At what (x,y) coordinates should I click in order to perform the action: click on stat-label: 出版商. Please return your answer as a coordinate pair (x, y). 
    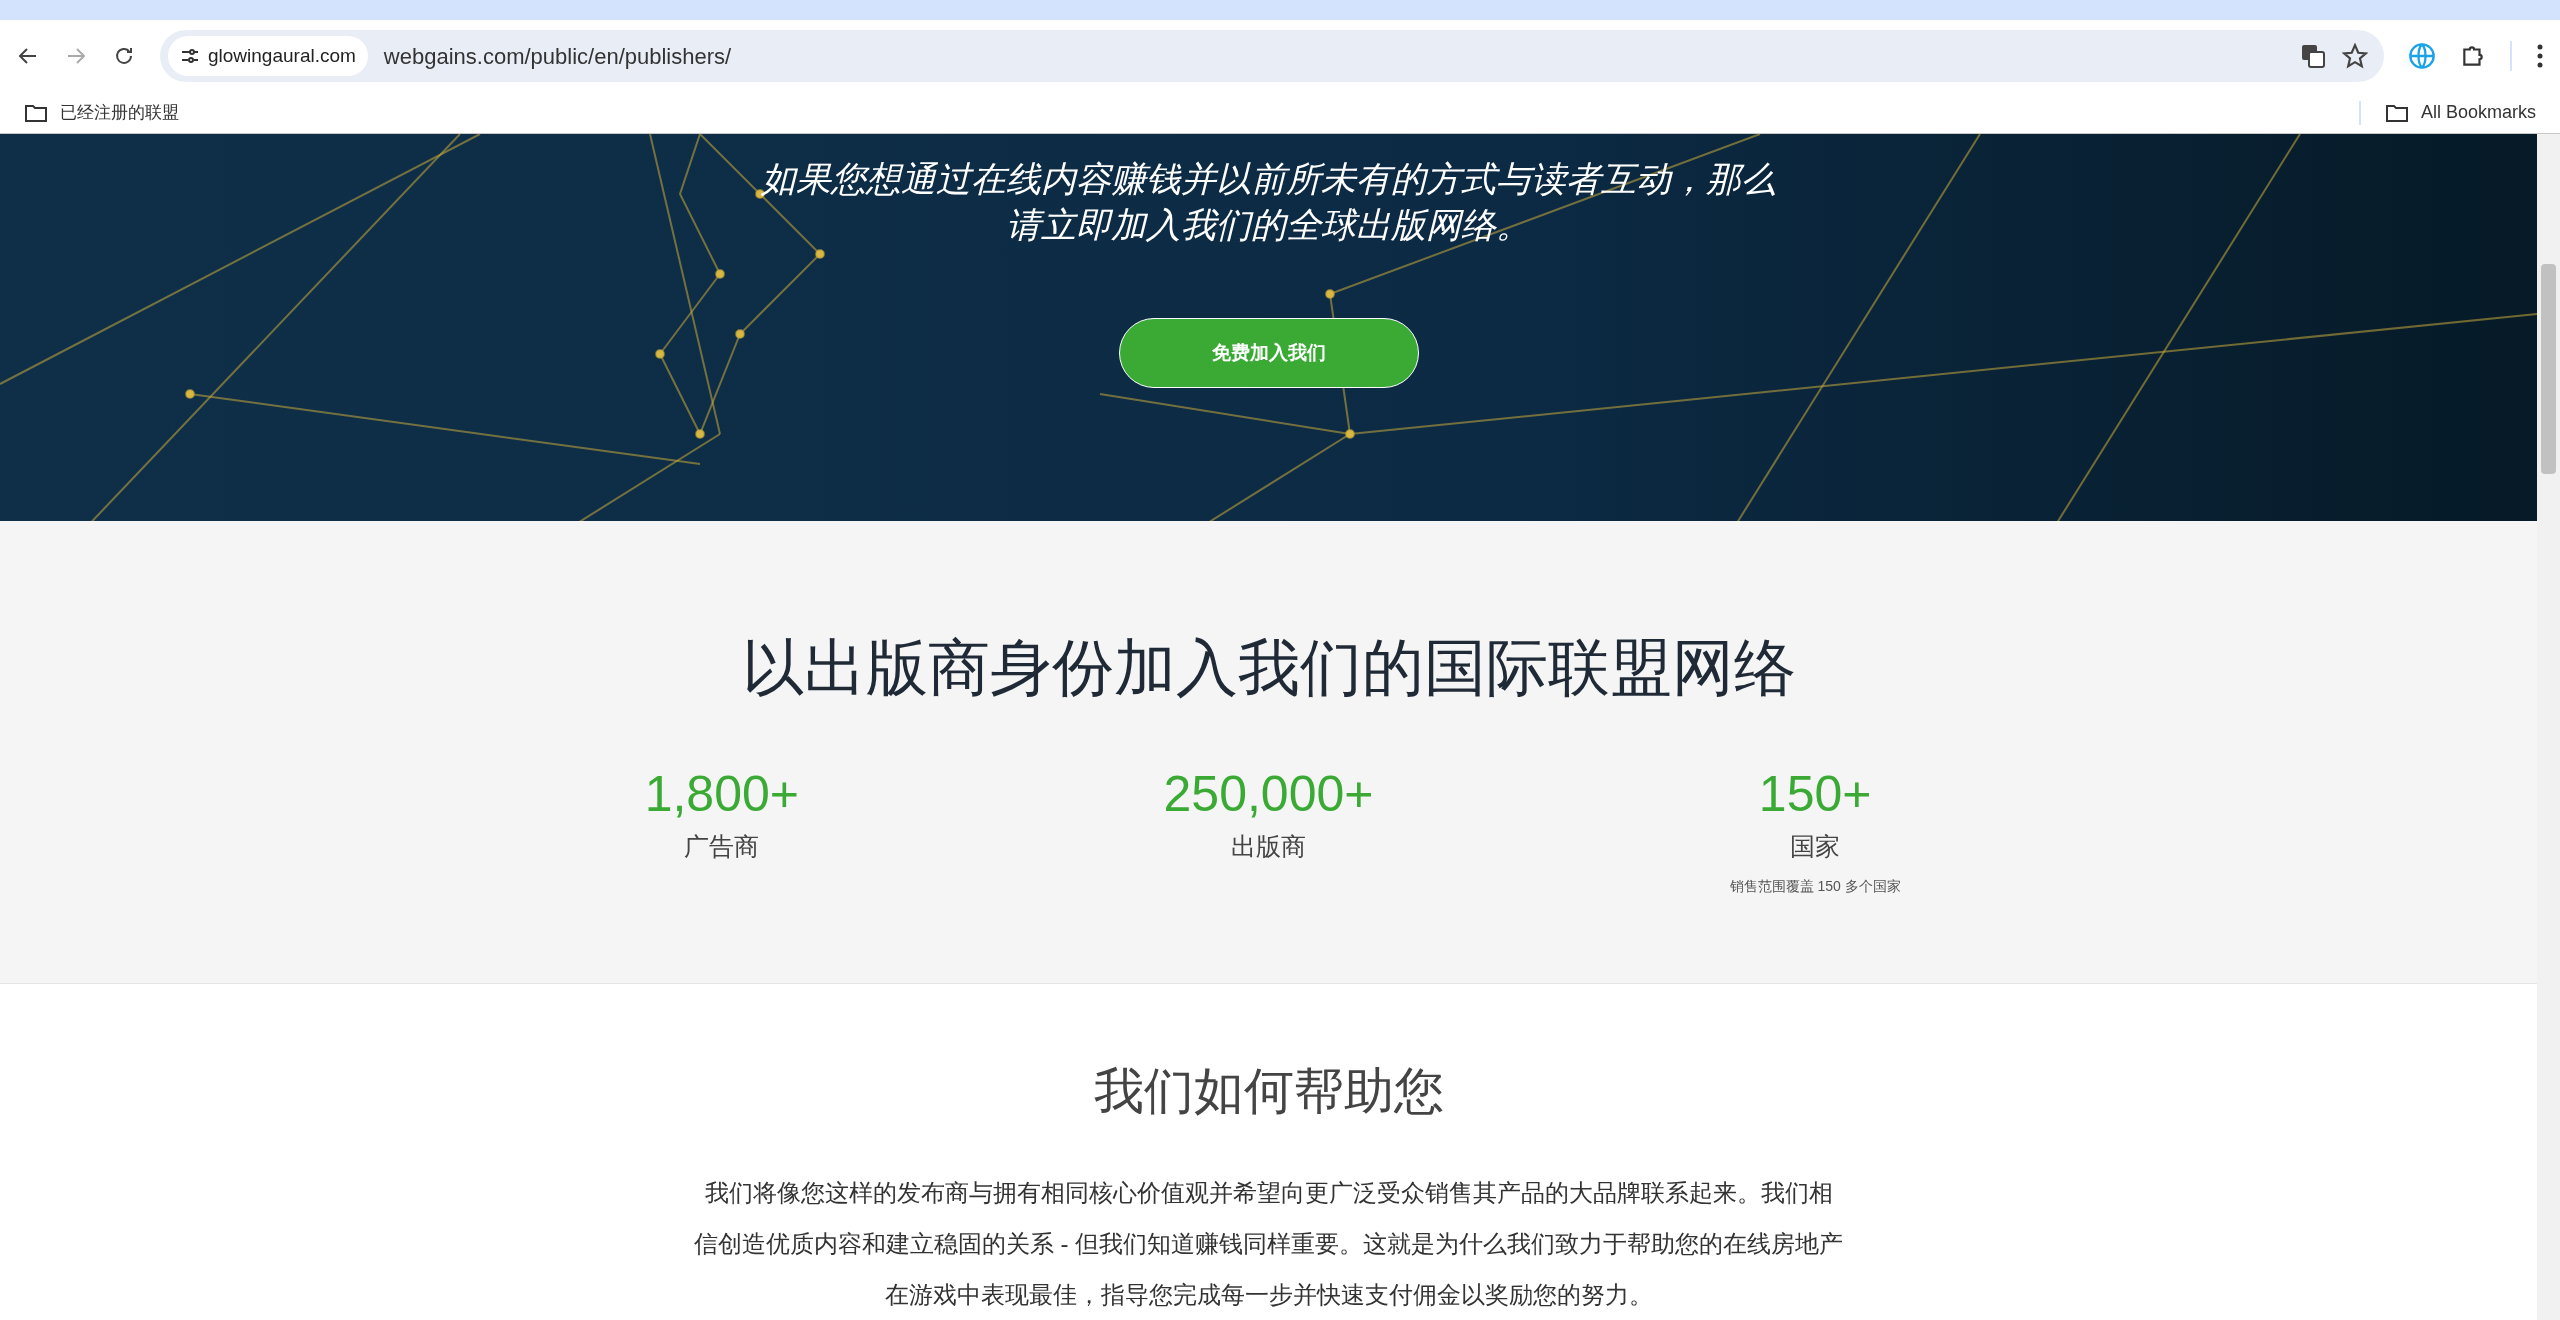
    Looking at the image, I should click on (1268, 847).